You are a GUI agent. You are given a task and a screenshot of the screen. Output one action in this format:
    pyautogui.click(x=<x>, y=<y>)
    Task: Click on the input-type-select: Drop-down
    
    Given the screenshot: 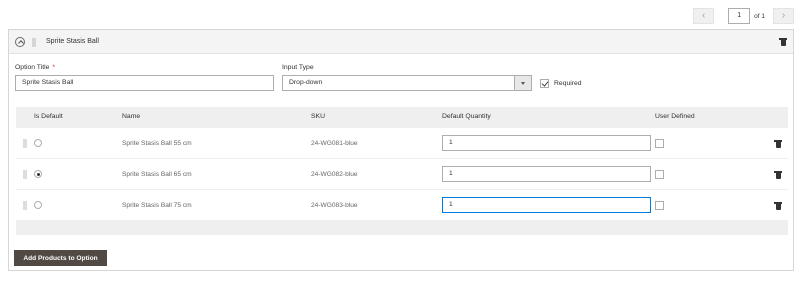 What is the action you would take?
    pyautogui.click(x=407, y=83)
    